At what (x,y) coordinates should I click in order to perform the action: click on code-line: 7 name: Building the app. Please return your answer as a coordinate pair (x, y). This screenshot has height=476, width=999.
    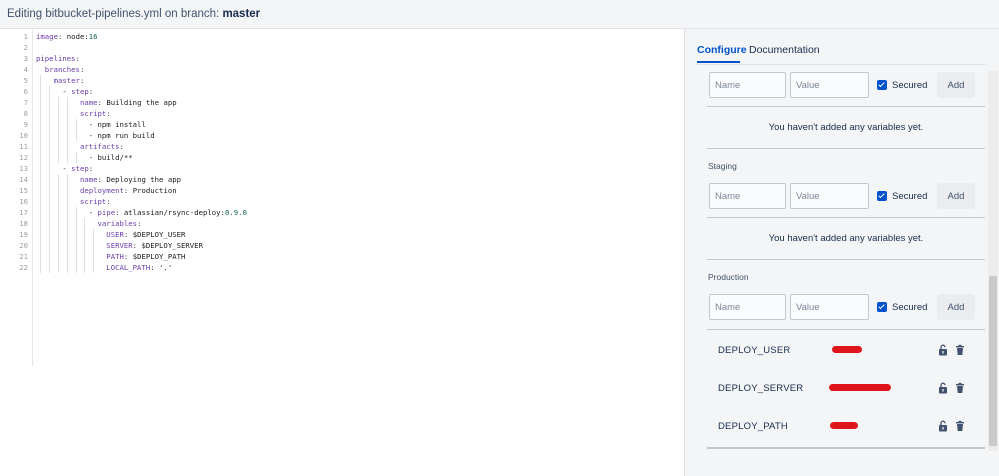
    Looking at the image, I should click on (342, 102).